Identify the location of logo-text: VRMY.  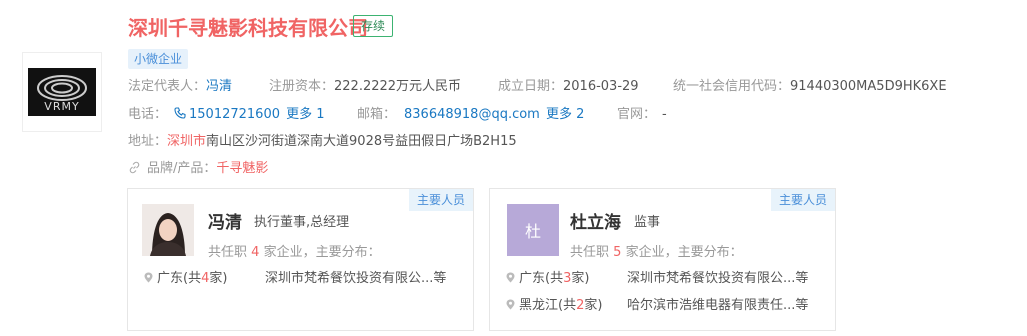
(62, 106).